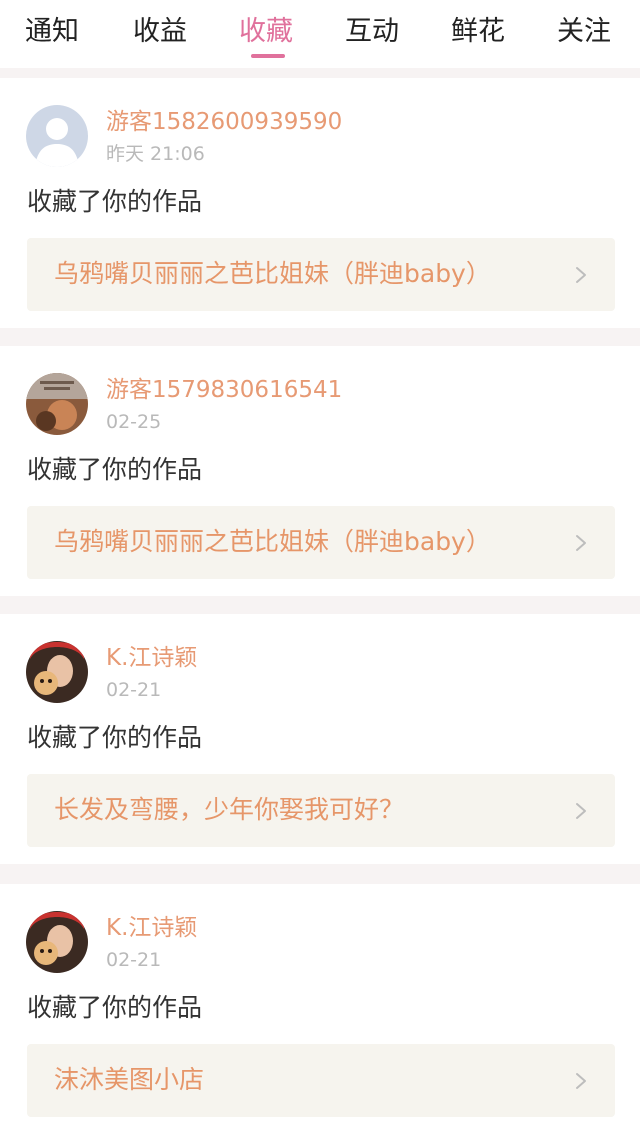  I want to click on user-name: 游客1579830616541, so click(224, 390).